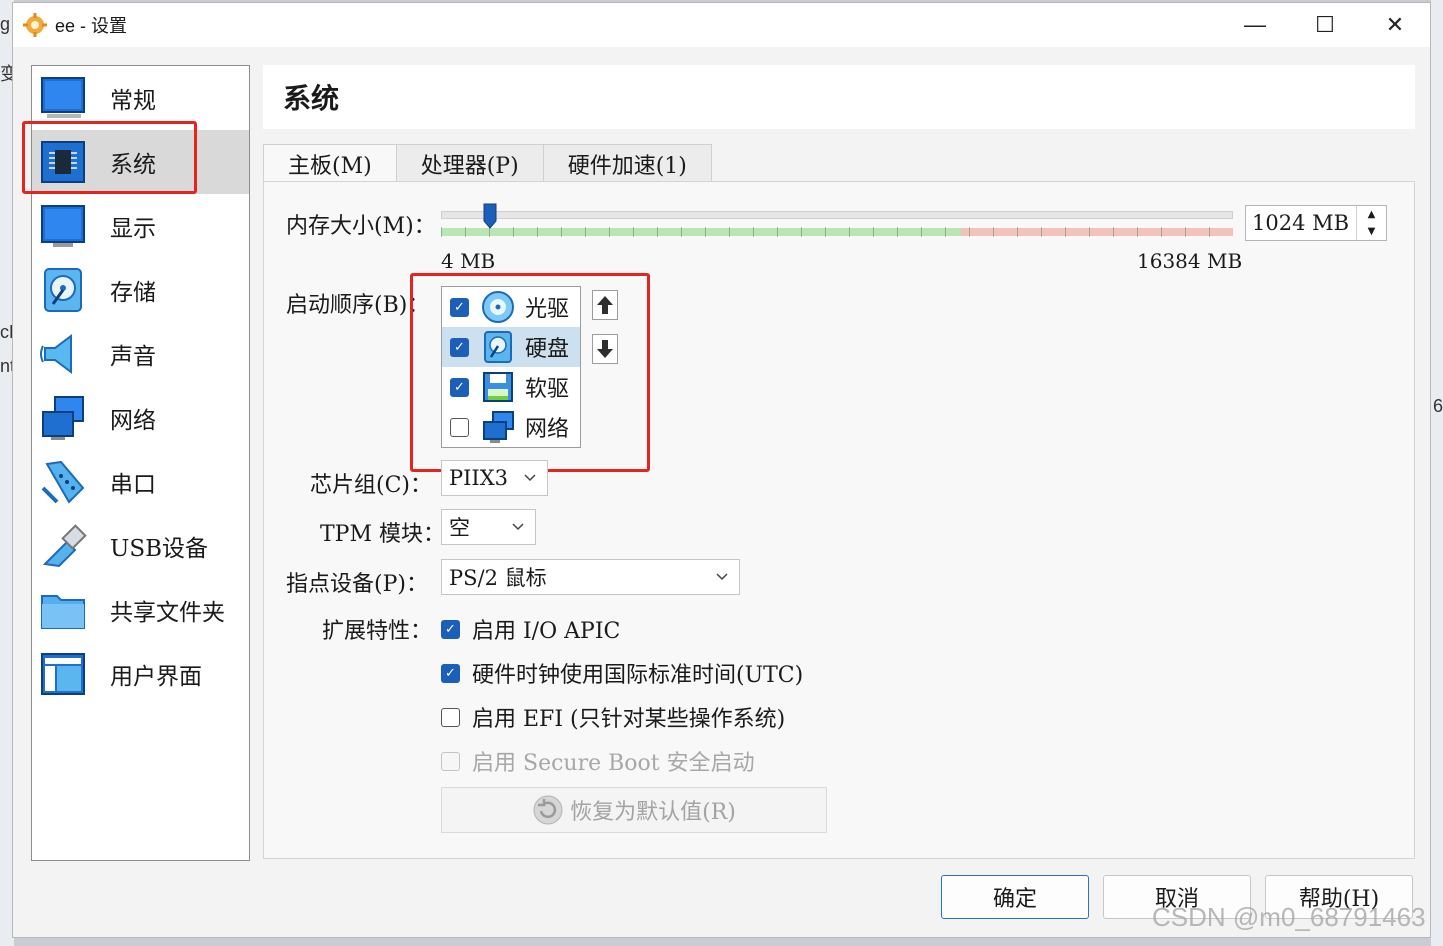  I want to click on hard-disk-icon, so click(498, 347).